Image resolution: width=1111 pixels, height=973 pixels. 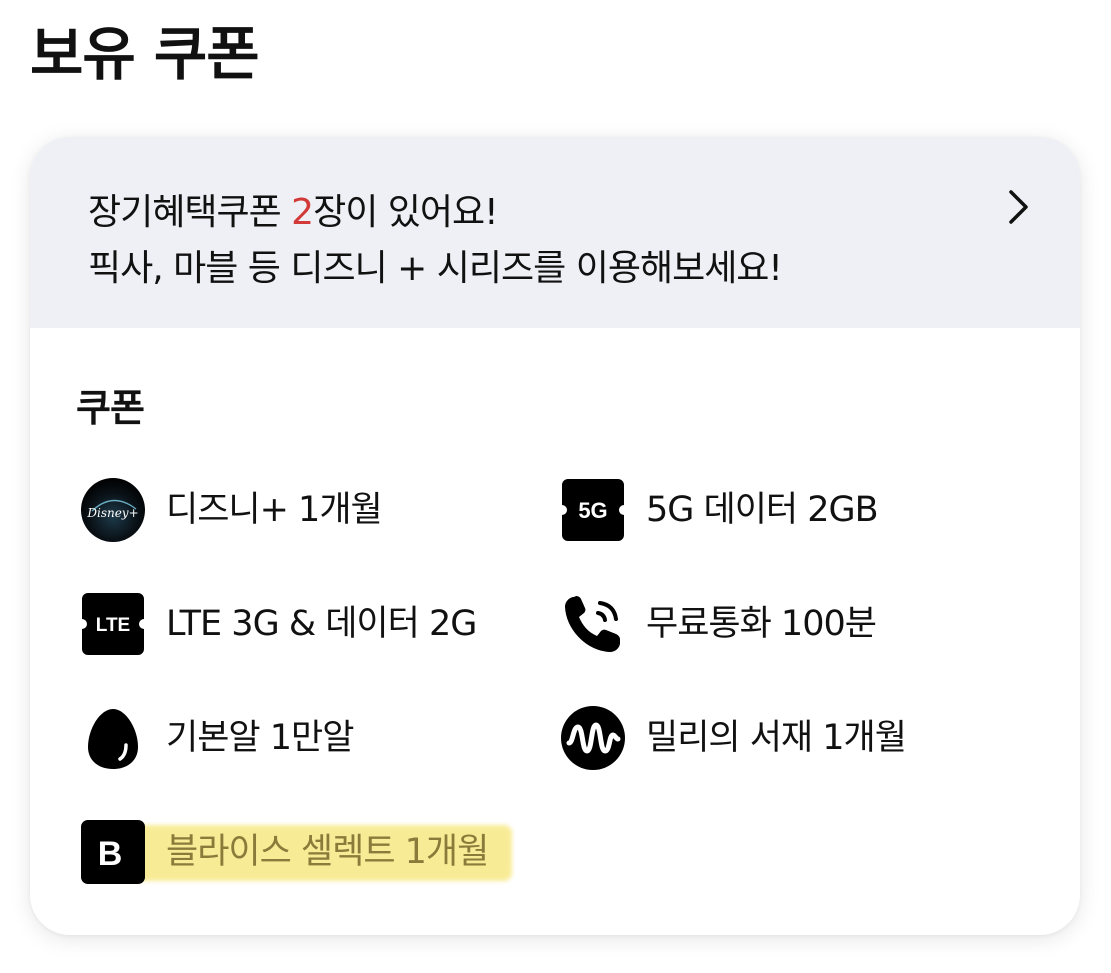 I want to click on coupon-item-lte: LTE LTE 3G & 데이터 2G, so click(x=300, y=624).